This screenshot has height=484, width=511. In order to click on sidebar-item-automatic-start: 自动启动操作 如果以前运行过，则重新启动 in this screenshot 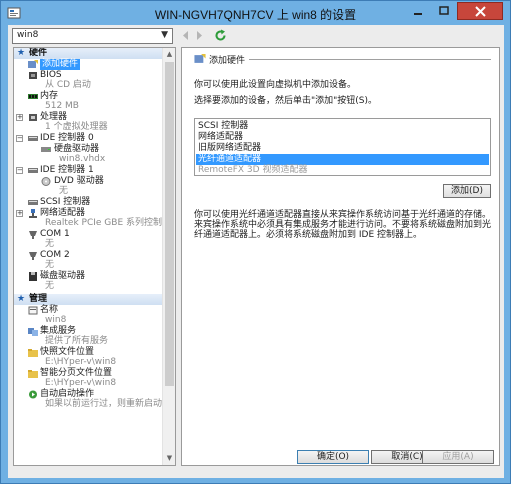, I will do `click(88, 399)`.